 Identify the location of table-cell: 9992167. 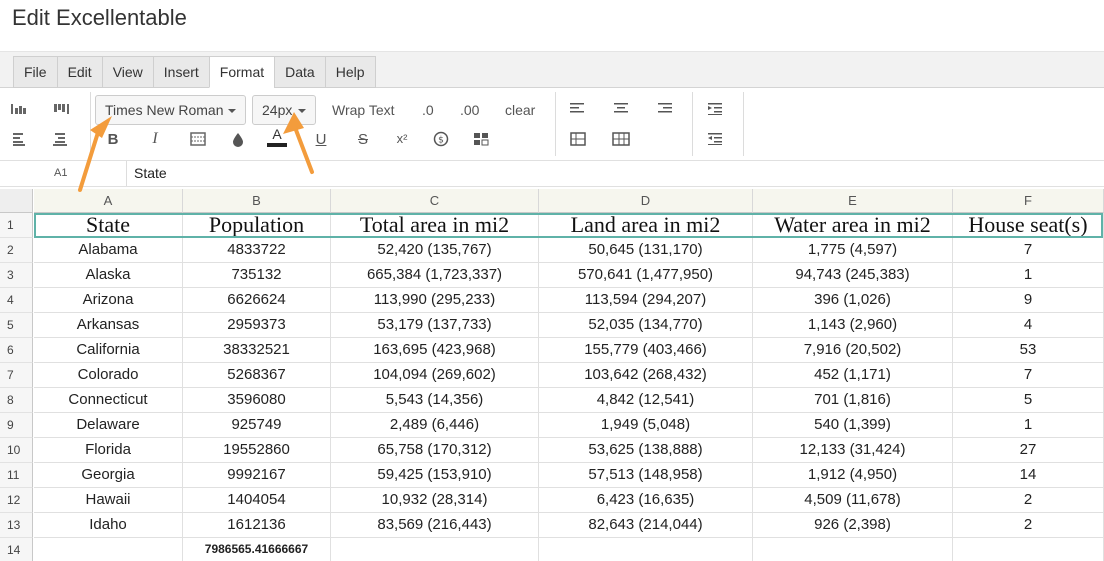
(257, 475).